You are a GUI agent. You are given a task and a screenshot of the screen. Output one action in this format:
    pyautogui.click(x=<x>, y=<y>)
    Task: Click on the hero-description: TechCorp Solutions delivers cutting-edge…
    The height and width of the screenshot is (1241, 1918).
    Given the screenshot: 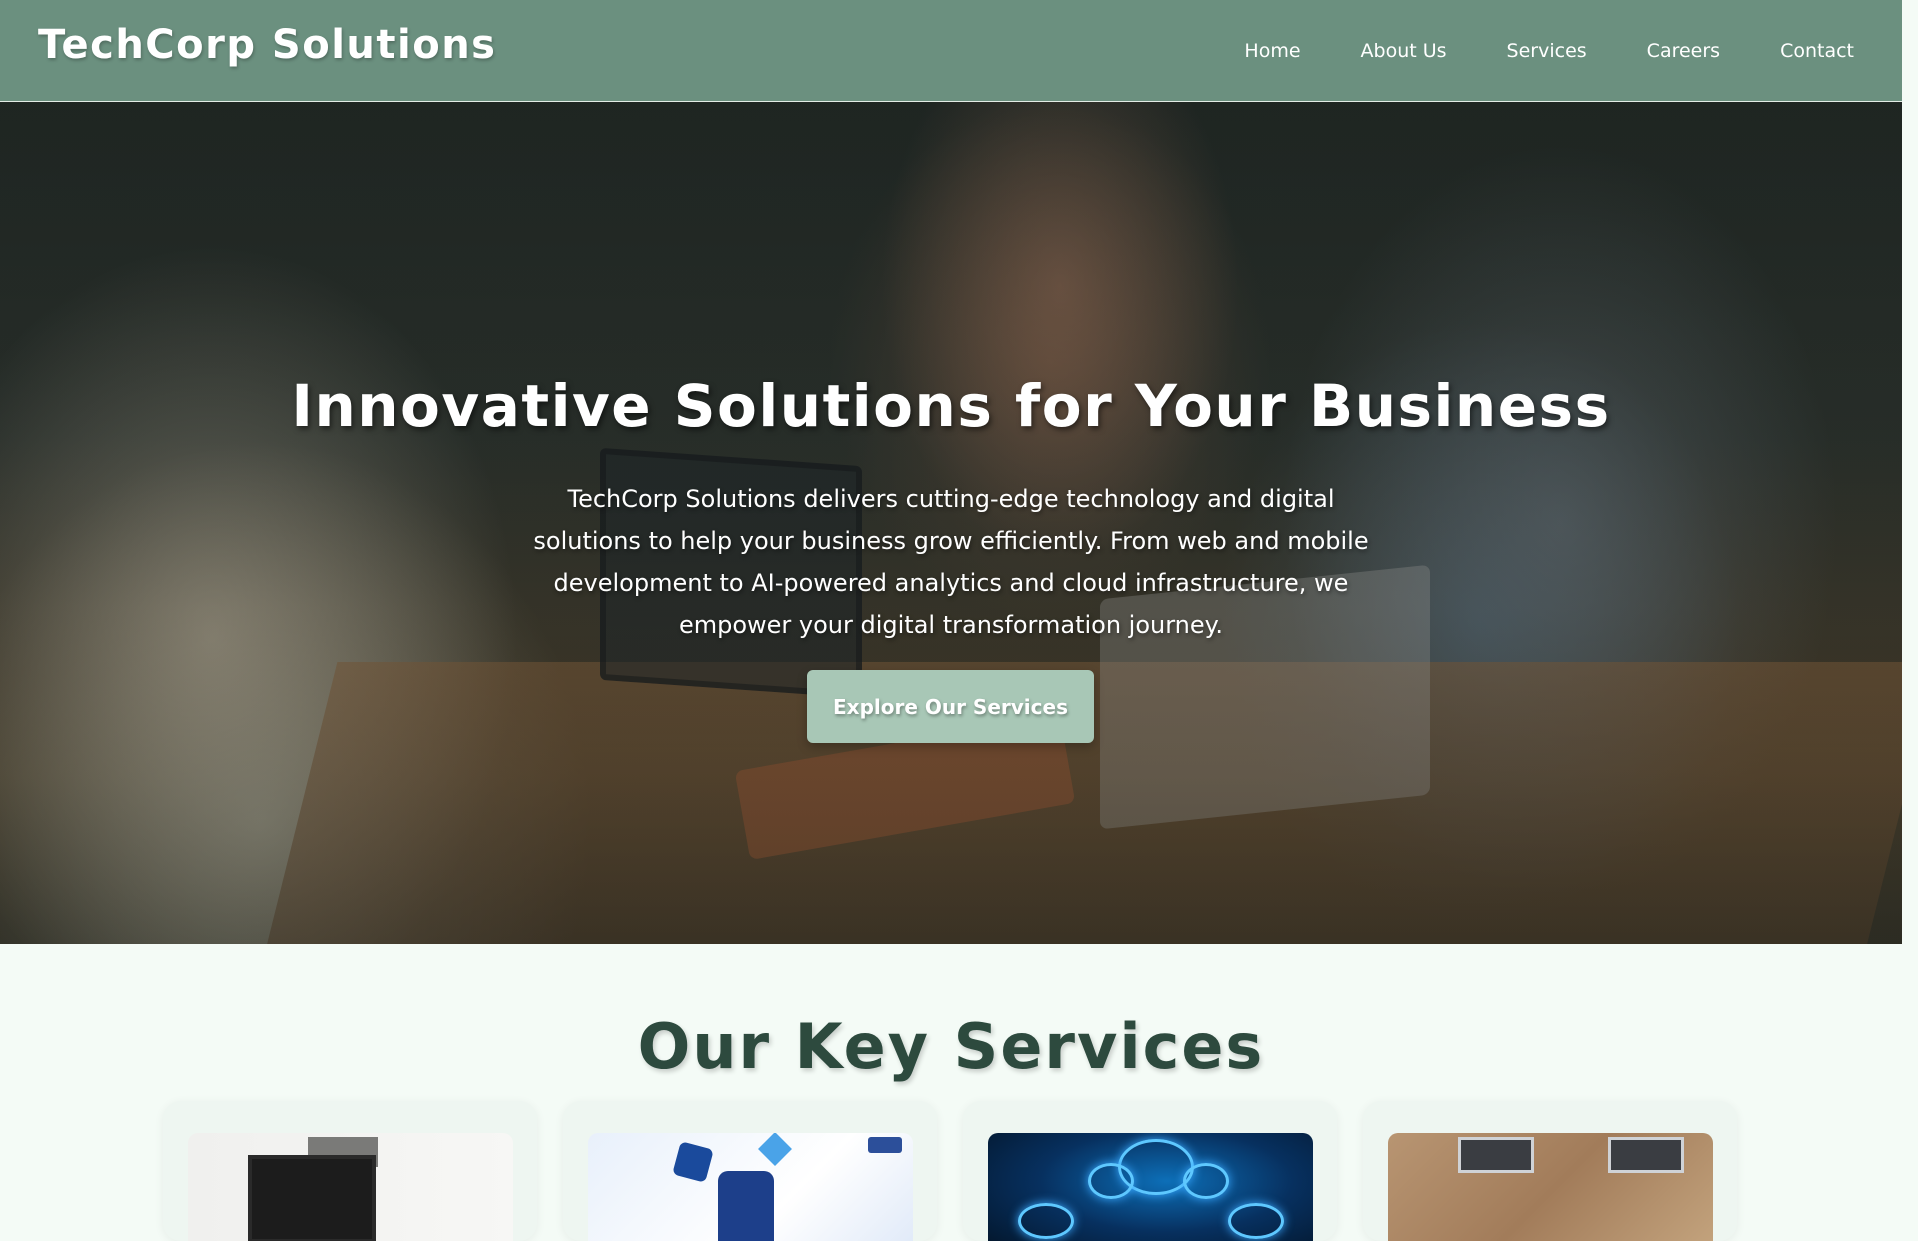 What is the action you would take?
    pyautogui.click(x=951, y=562)
    